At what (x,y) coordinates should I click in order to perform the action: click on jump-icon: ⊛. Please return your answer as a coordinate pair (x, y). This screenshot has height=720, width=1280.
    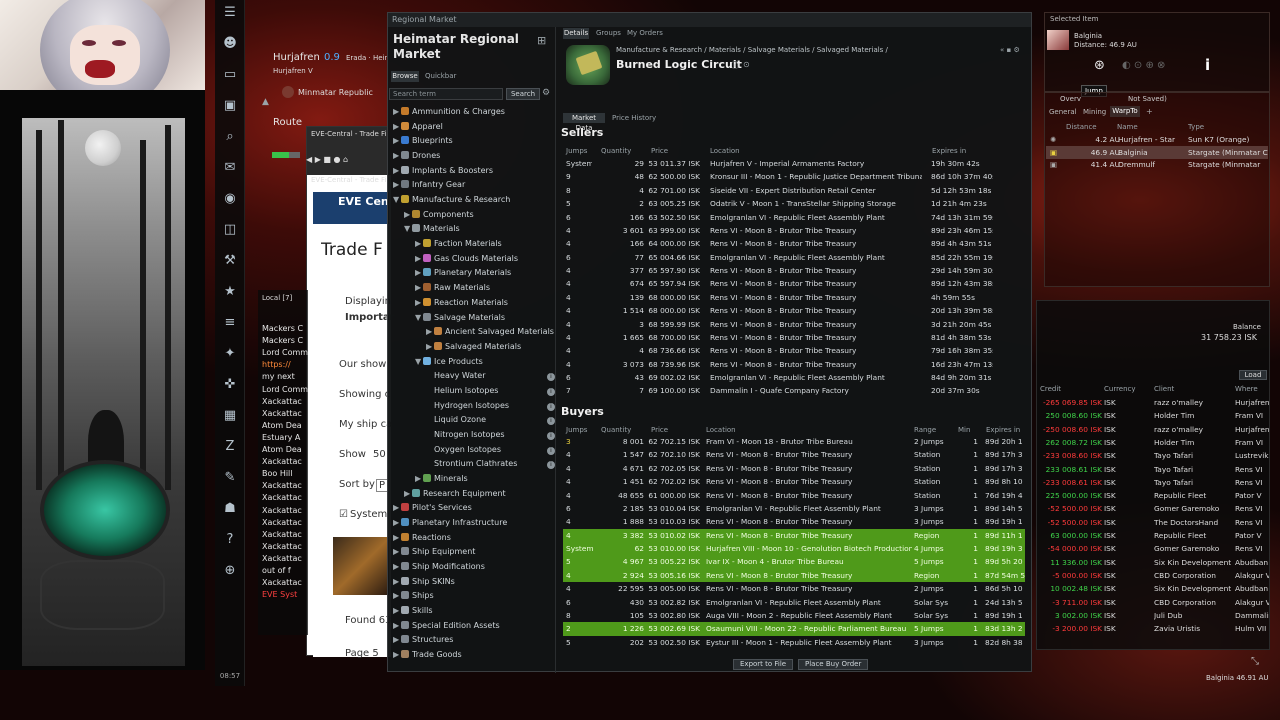
    Looking at the image, I should click on (1099, 65).